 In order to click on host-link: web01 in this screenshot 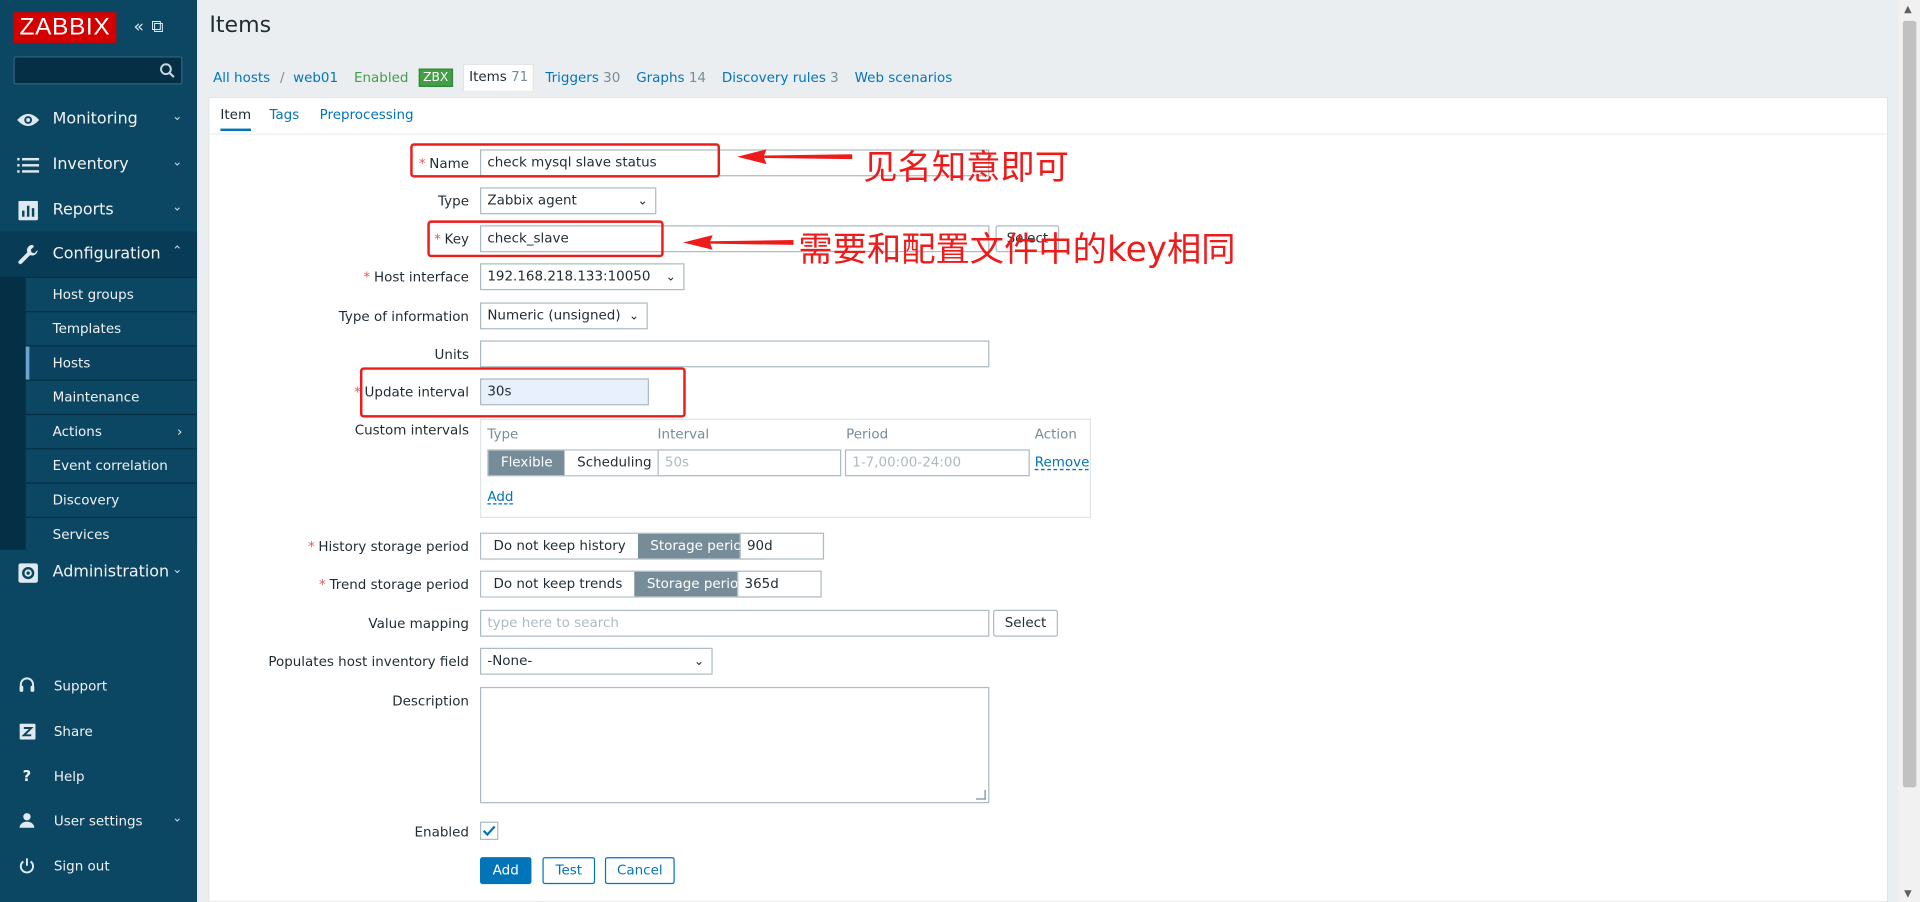, I will do `click(315, 77)`.